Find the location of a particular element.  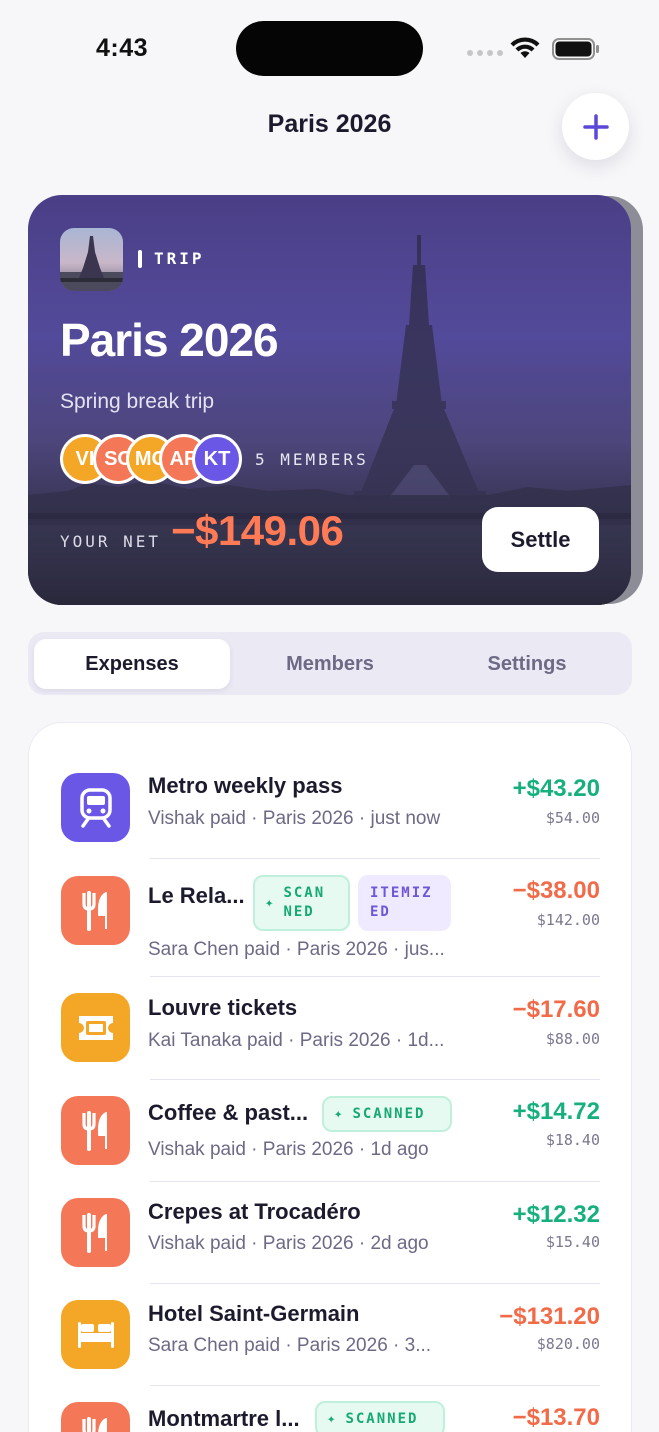

trip-subtitle: Spring break trip is located at coordinates (137, 401).